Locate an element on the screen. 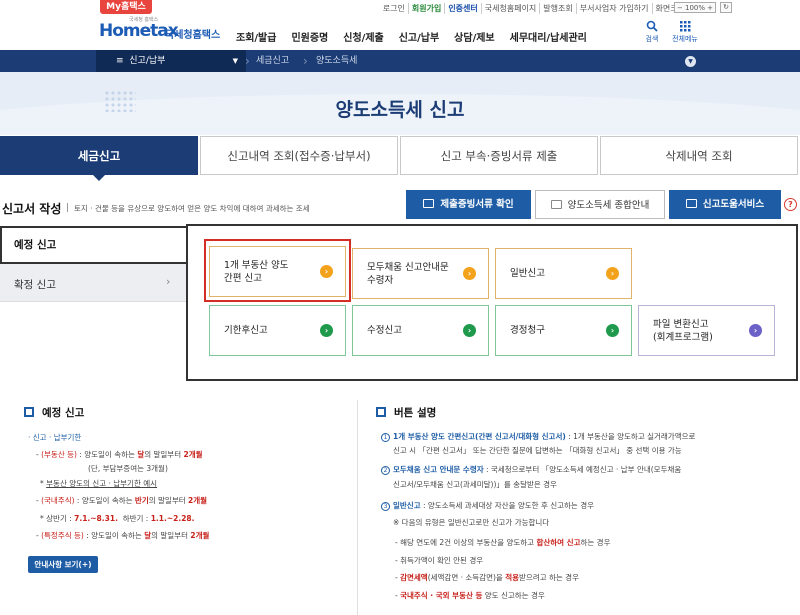 This screenshot has width=800, height=615. help-button-label: 신고도움서비스 is located at coordinates (733, 204).